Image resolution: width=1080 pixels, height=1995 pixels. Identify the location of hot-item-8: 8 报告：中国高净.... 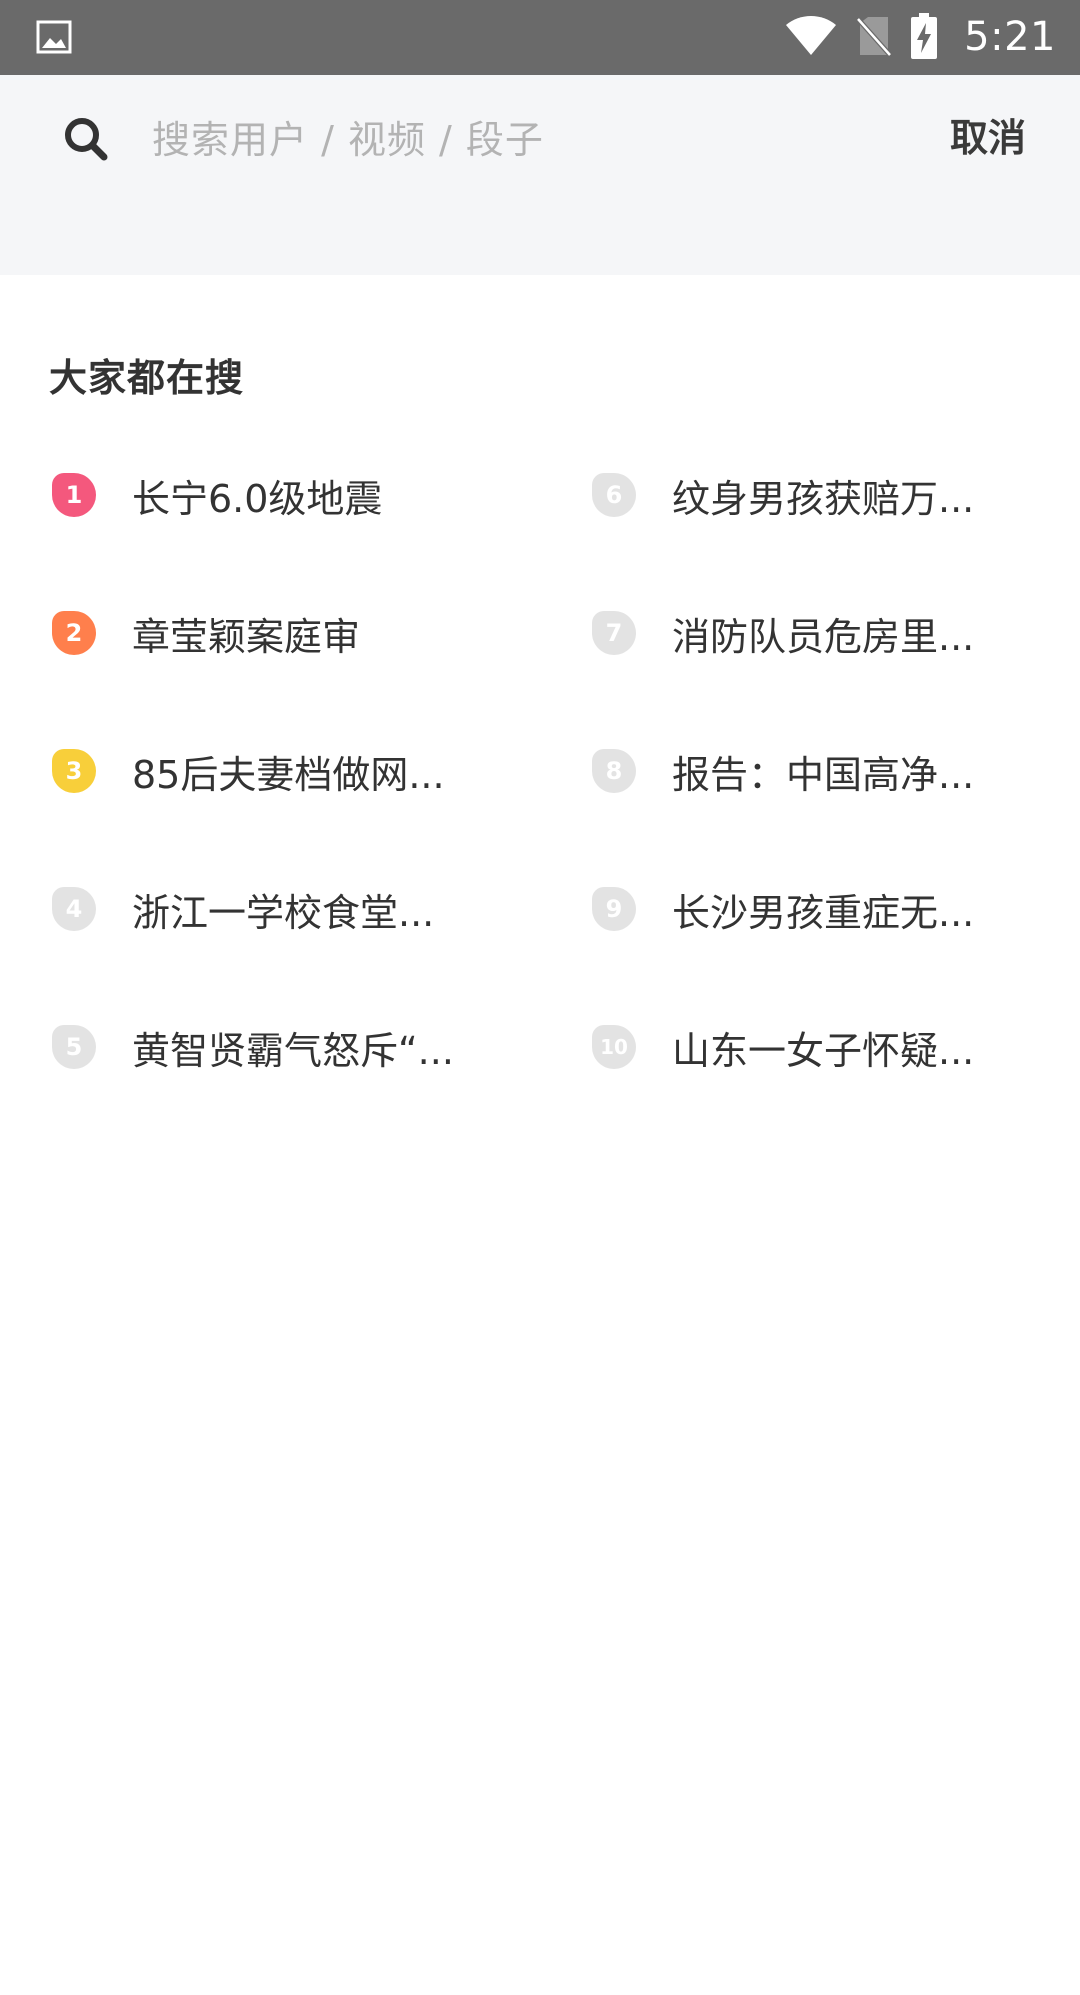
(802, 771).